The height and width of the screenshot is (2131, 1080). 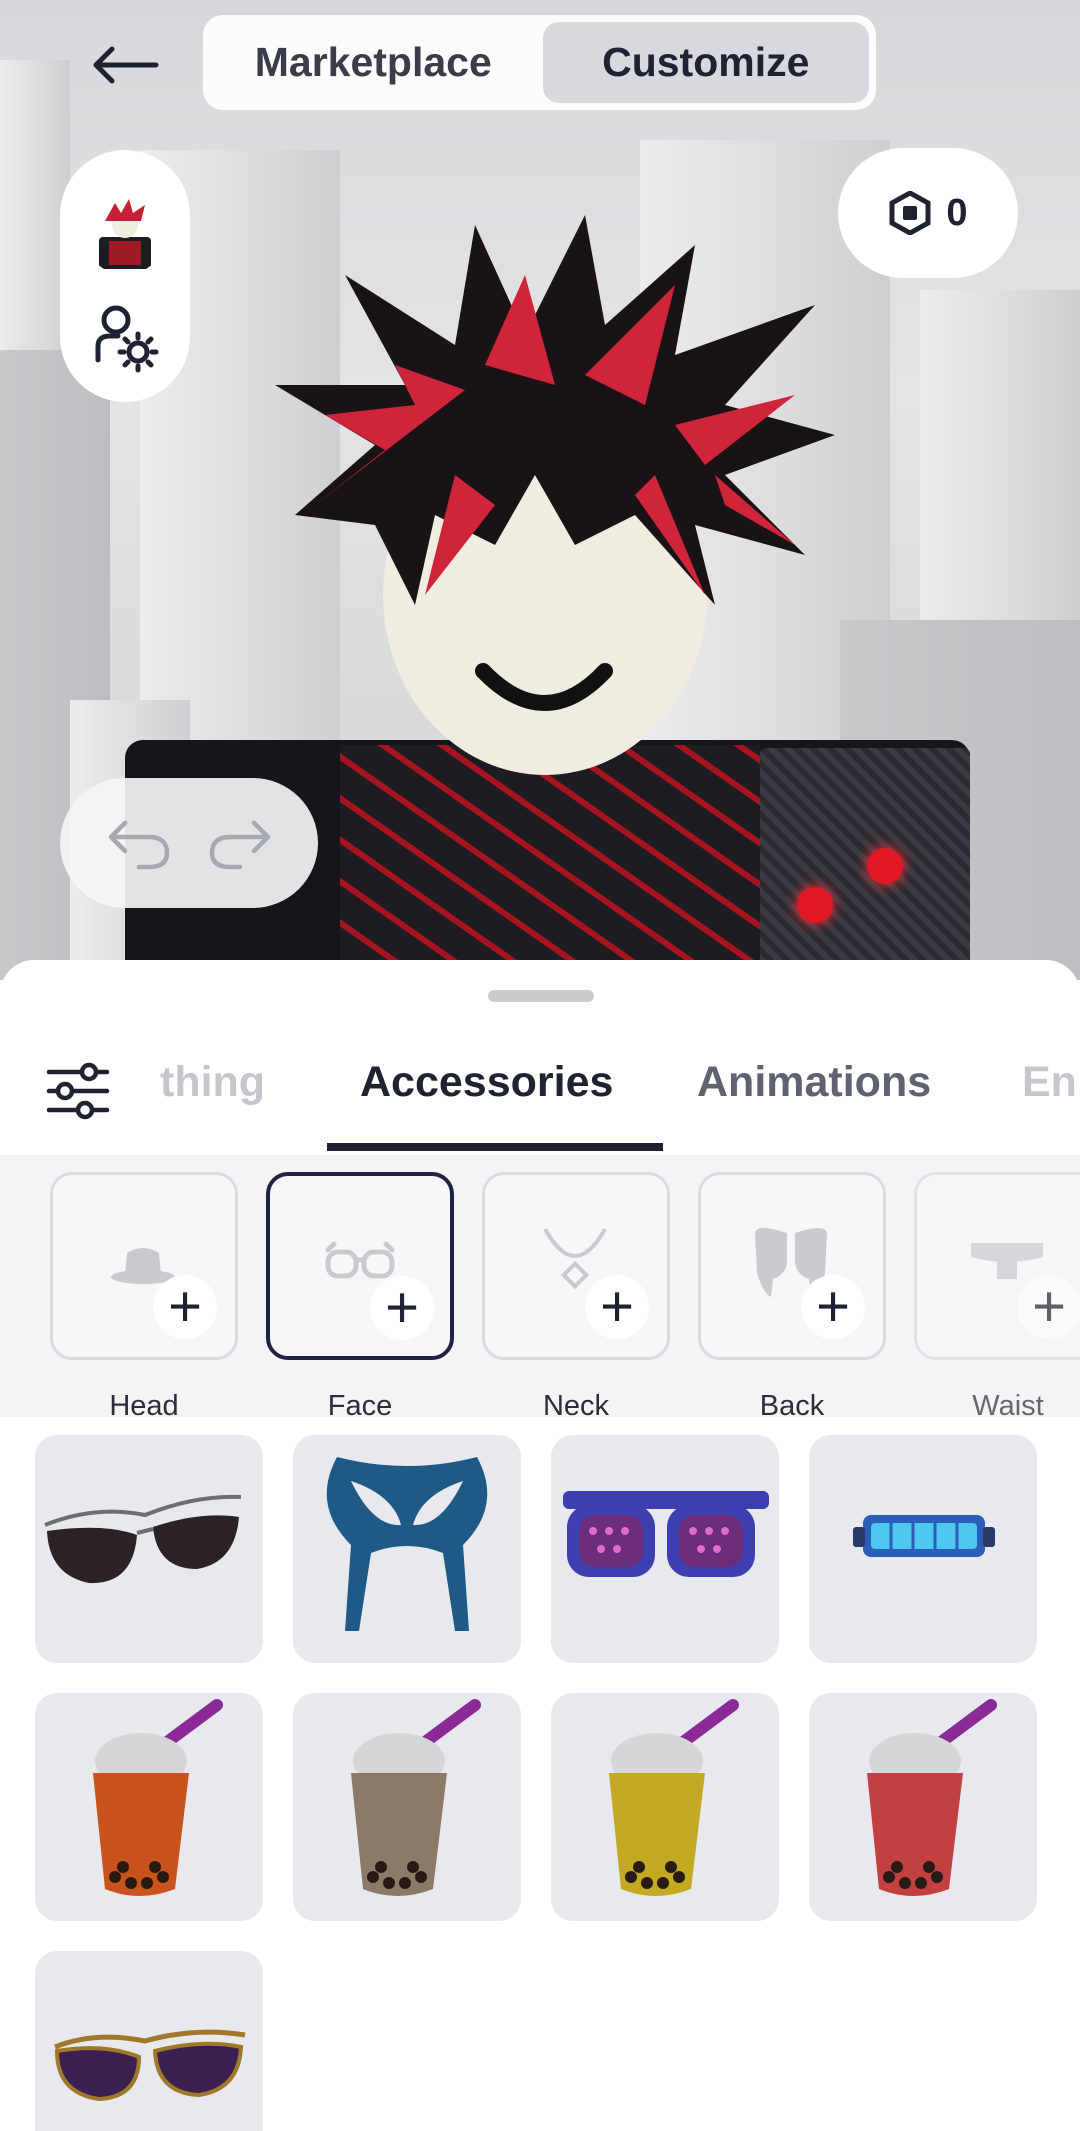 I want to click on subcategory-head: + Head, so click(x=144, y=1294).